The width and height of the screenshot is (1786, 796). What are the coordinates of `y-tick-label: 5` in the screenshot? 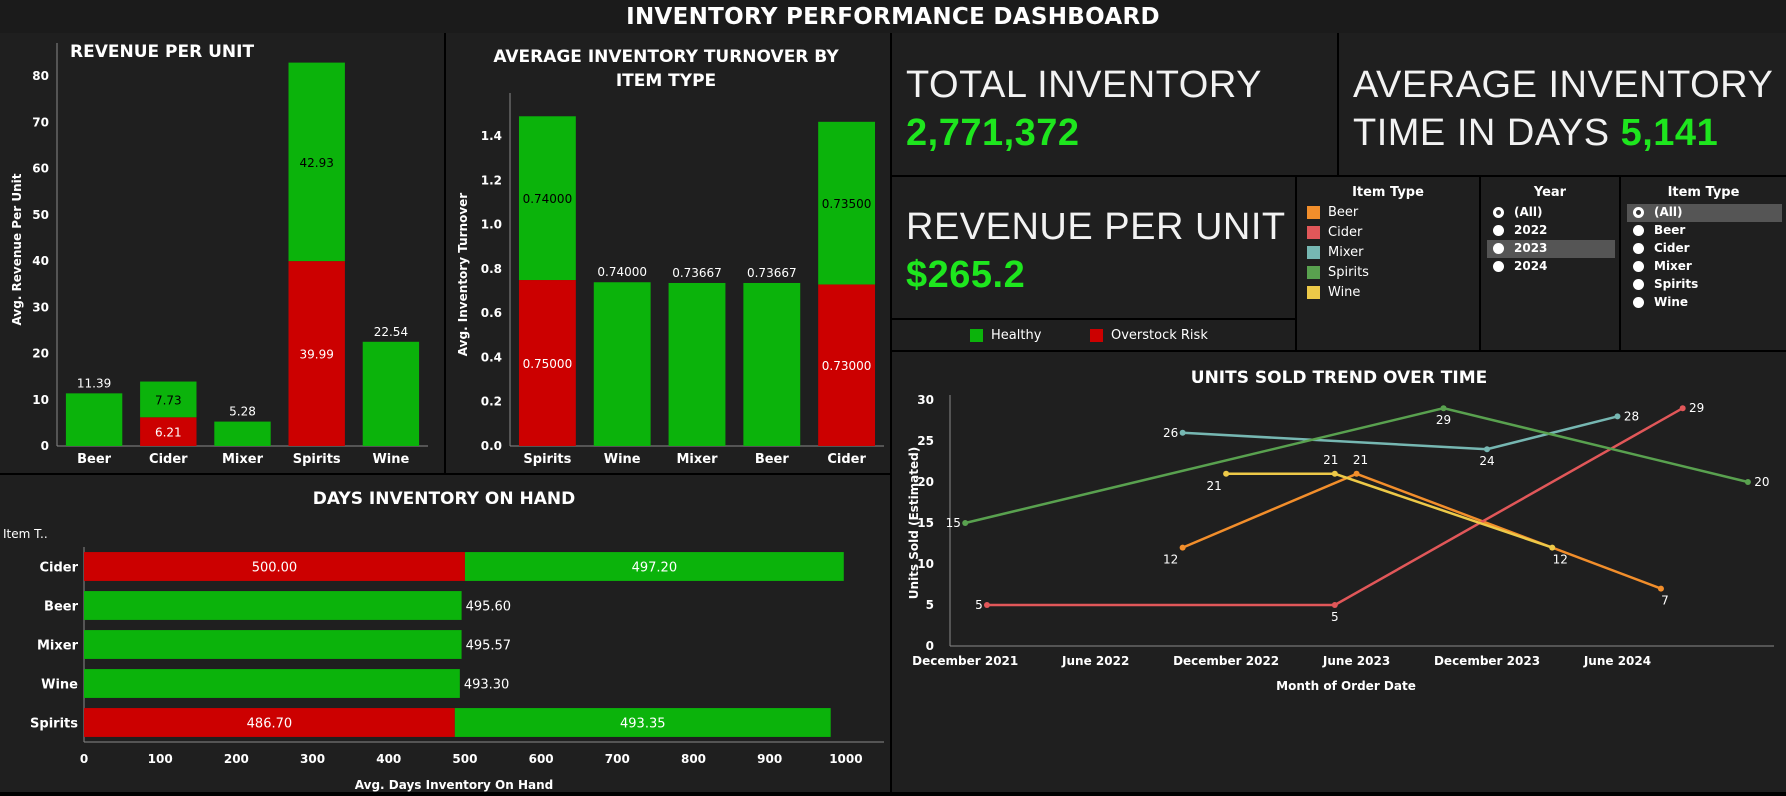 It's located at (930, 605).